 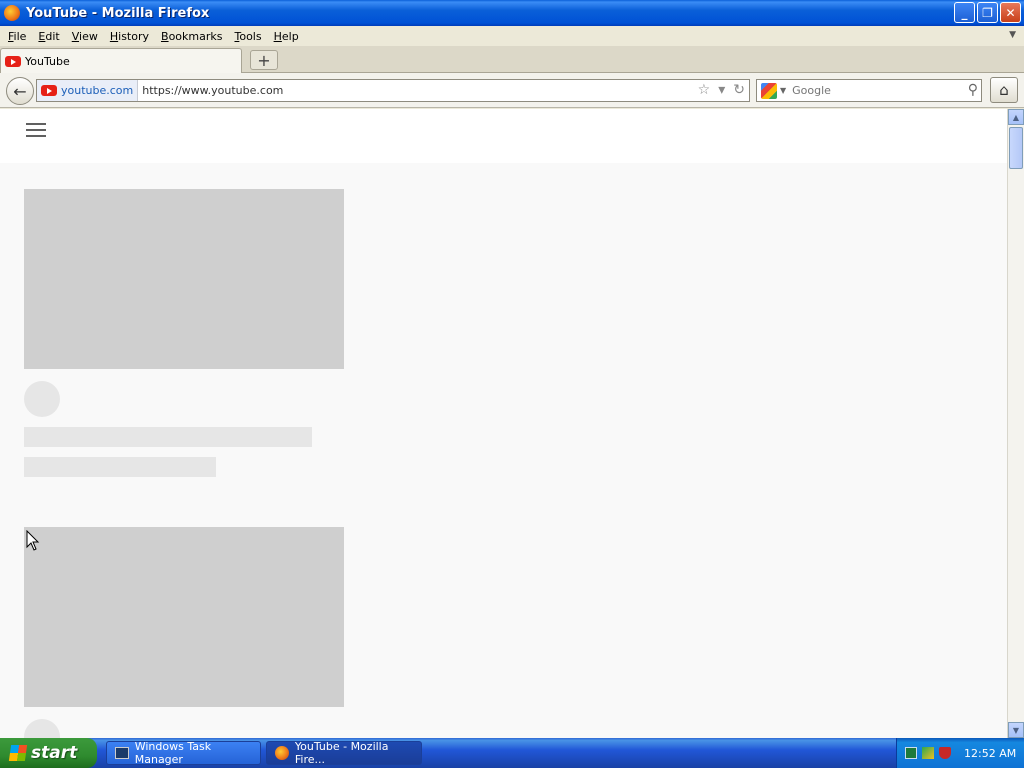 What do you see at coordinates (54, 753) in the screenshot?
I see `start-label: start` at bounding box center [54, 753].